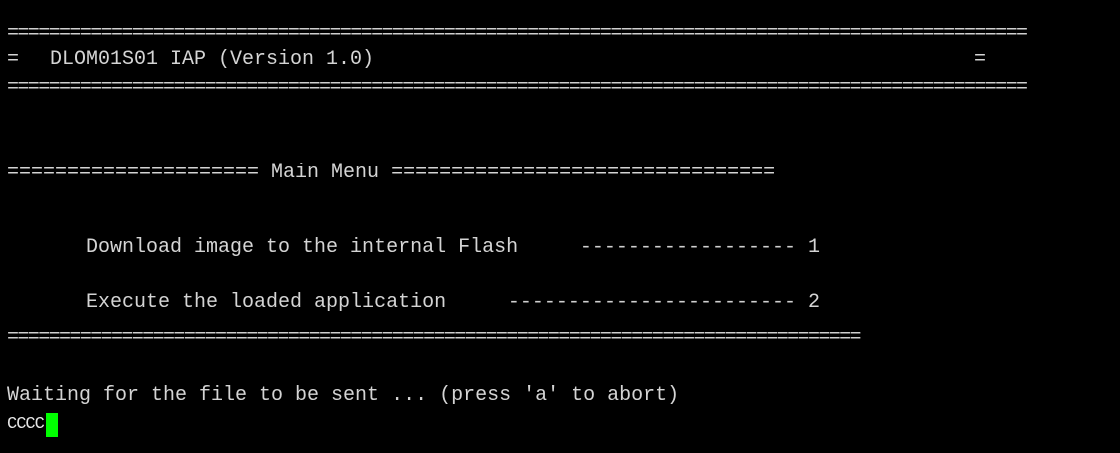 Image resolution: width=1120 pixels, height=453 pixels. Describe the element at coordinates (302, 247) in the screenshot. I see `menu-item-label: Download image to the internal Flash` at that location.